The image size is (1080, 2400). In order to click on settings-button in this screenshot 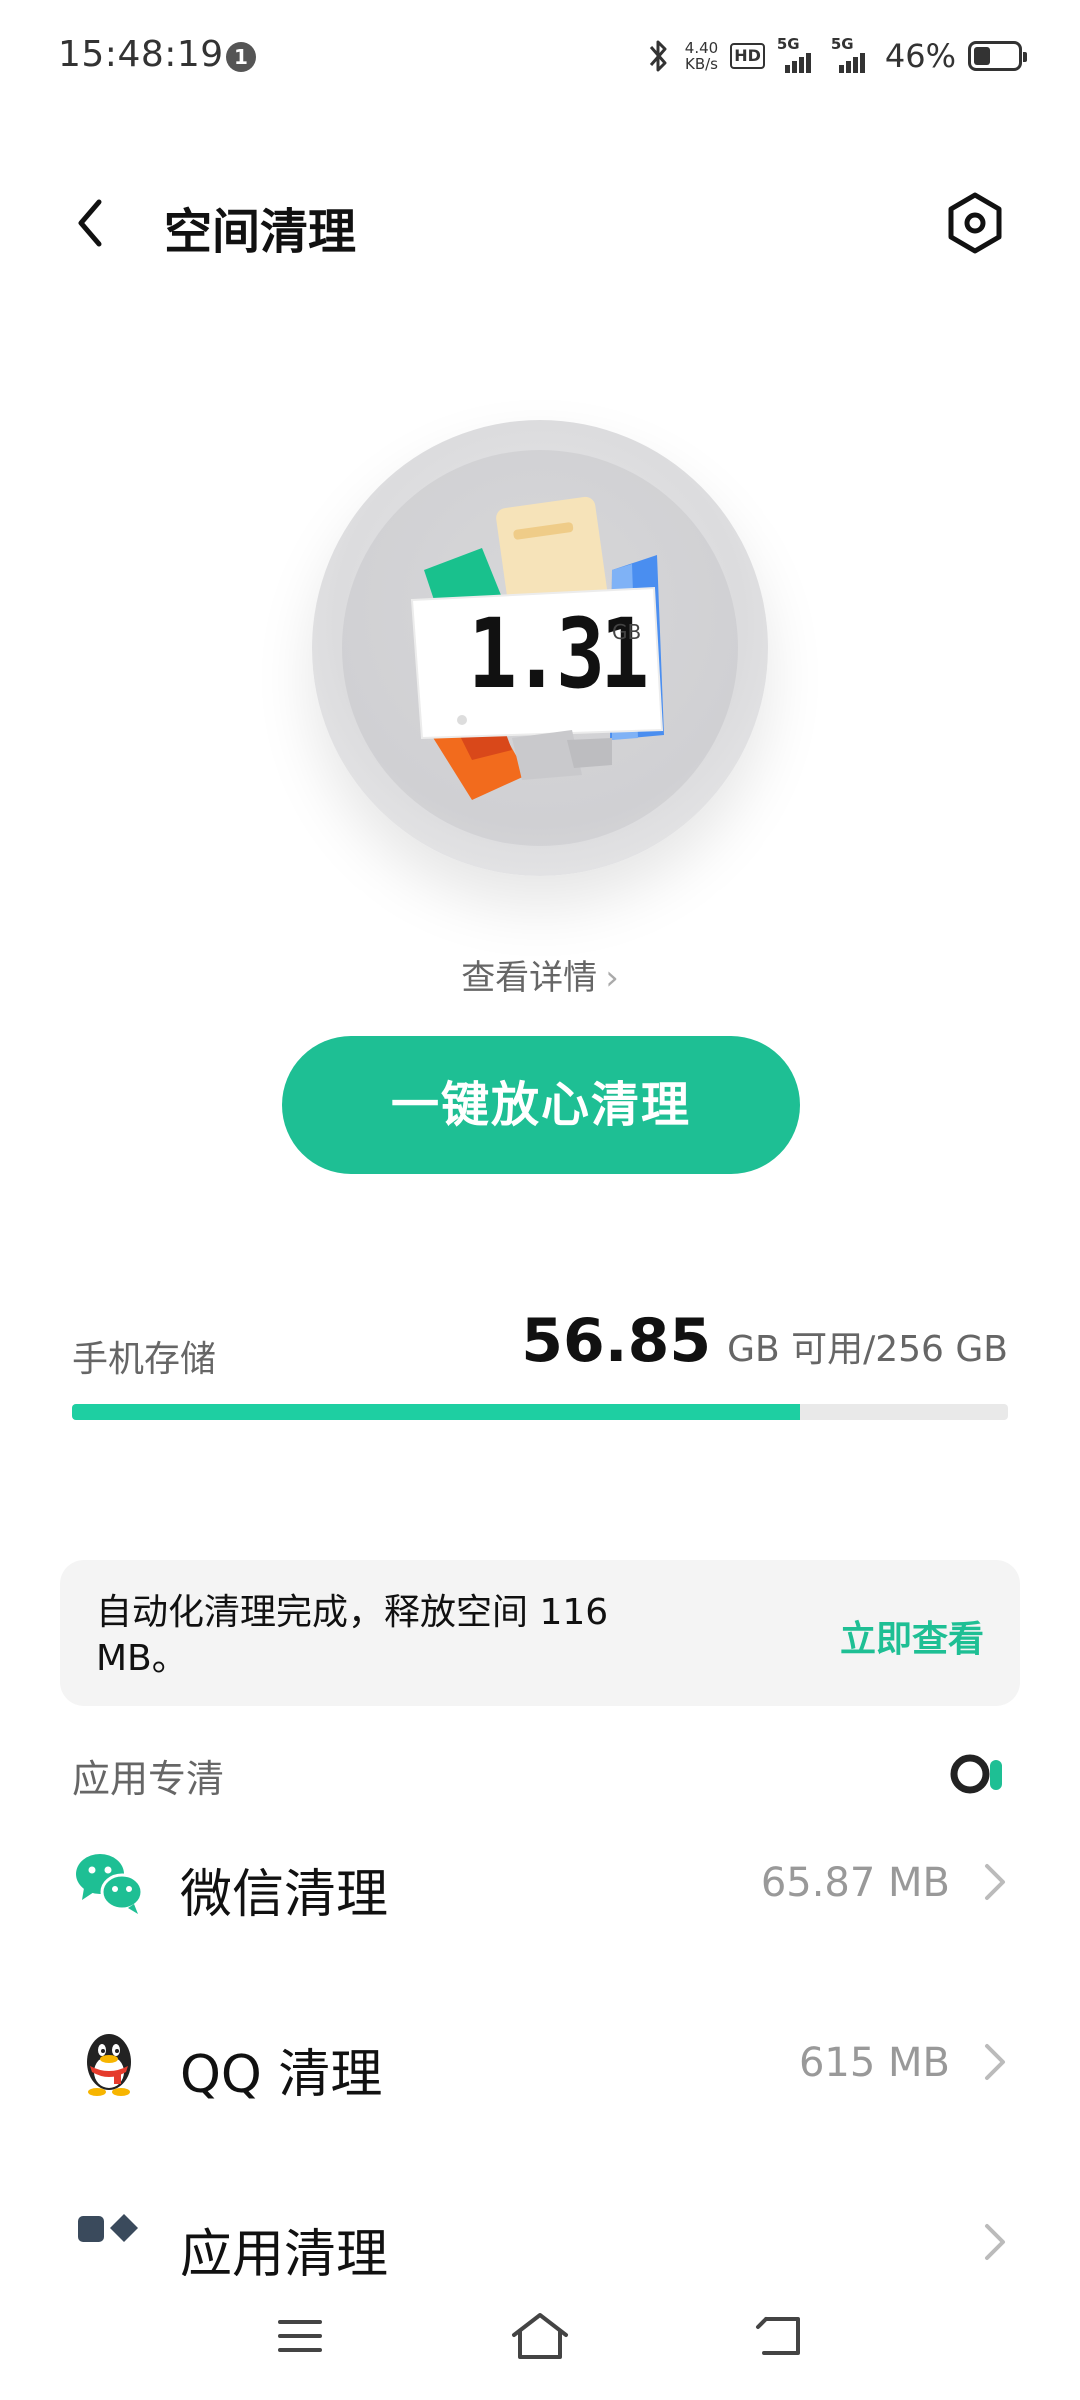, I will do `click(975, 223)`.